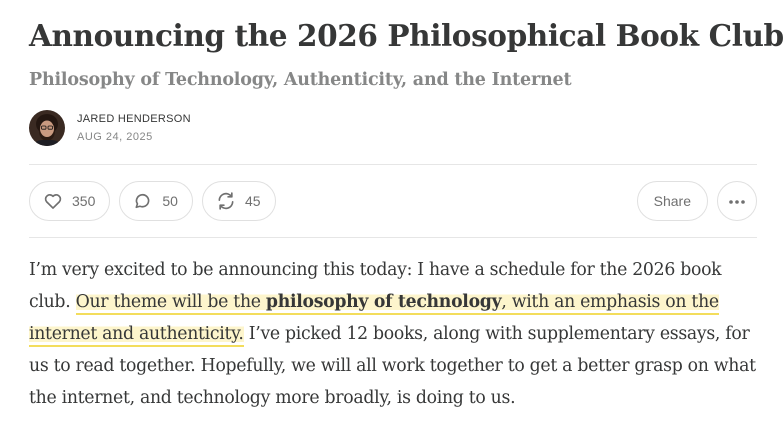 Image resolution: width=784 pixels, height=428 pixels. What do you see at coordinates (238, 201) in the screenshot?
I see `restack-button: 45` at bounding box center [238, 201].